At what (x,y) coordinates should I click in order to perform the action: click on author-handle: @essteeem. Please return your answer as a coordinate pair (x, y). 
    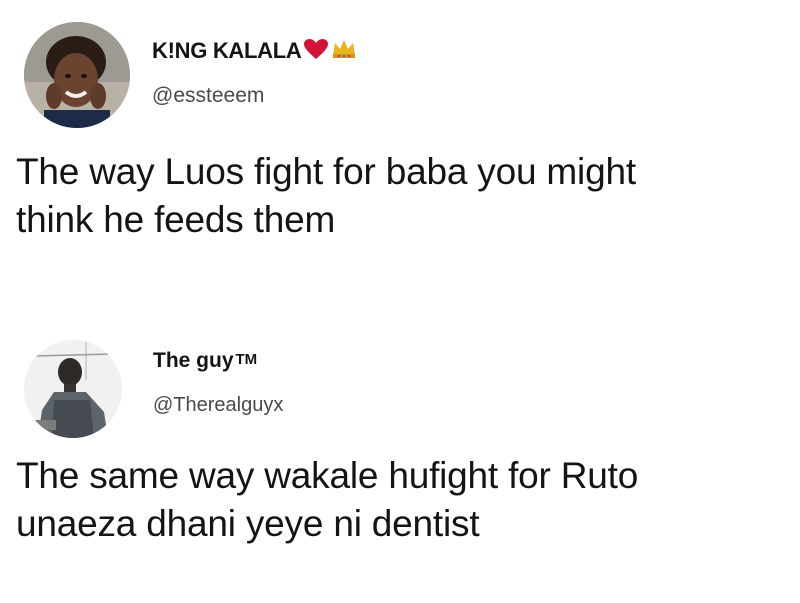
    Looking at the image, I should click on (208, 96).